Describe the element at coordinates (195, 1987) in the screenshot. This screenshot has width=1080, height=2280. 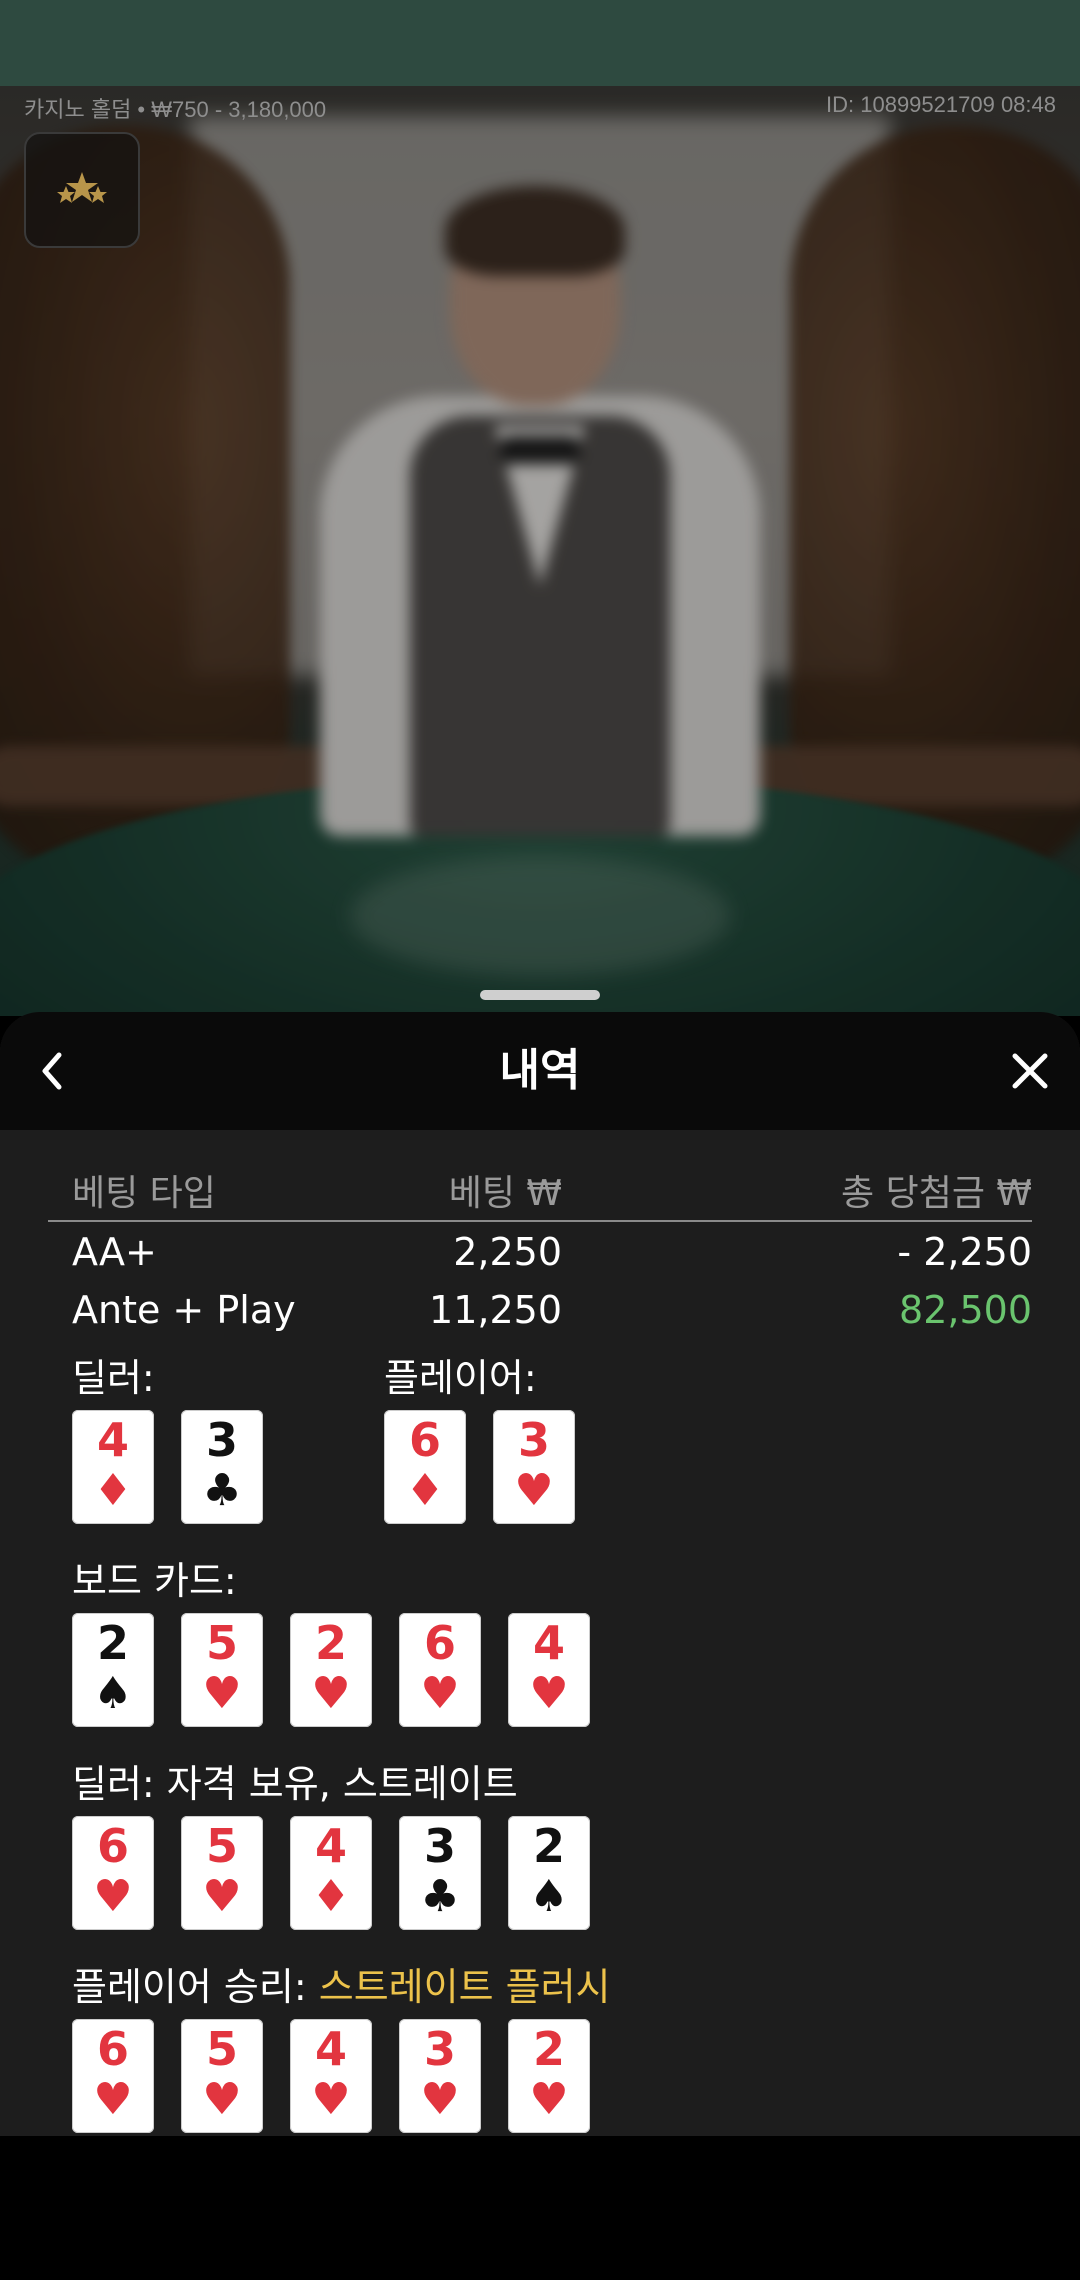
I see `player-result-prefix: 플레이어 승리:` at that location.